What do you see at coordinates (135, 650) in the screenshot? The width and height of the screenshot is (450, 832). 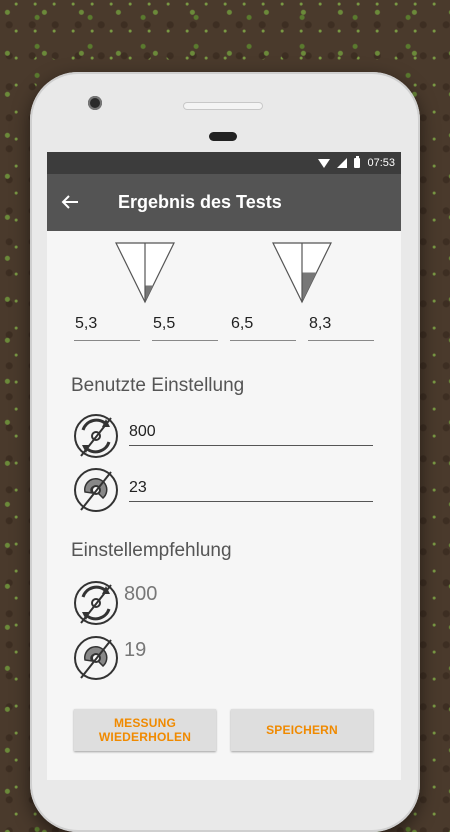 I see `recommended-disc-value: 19` at bounding box center [135, 650].